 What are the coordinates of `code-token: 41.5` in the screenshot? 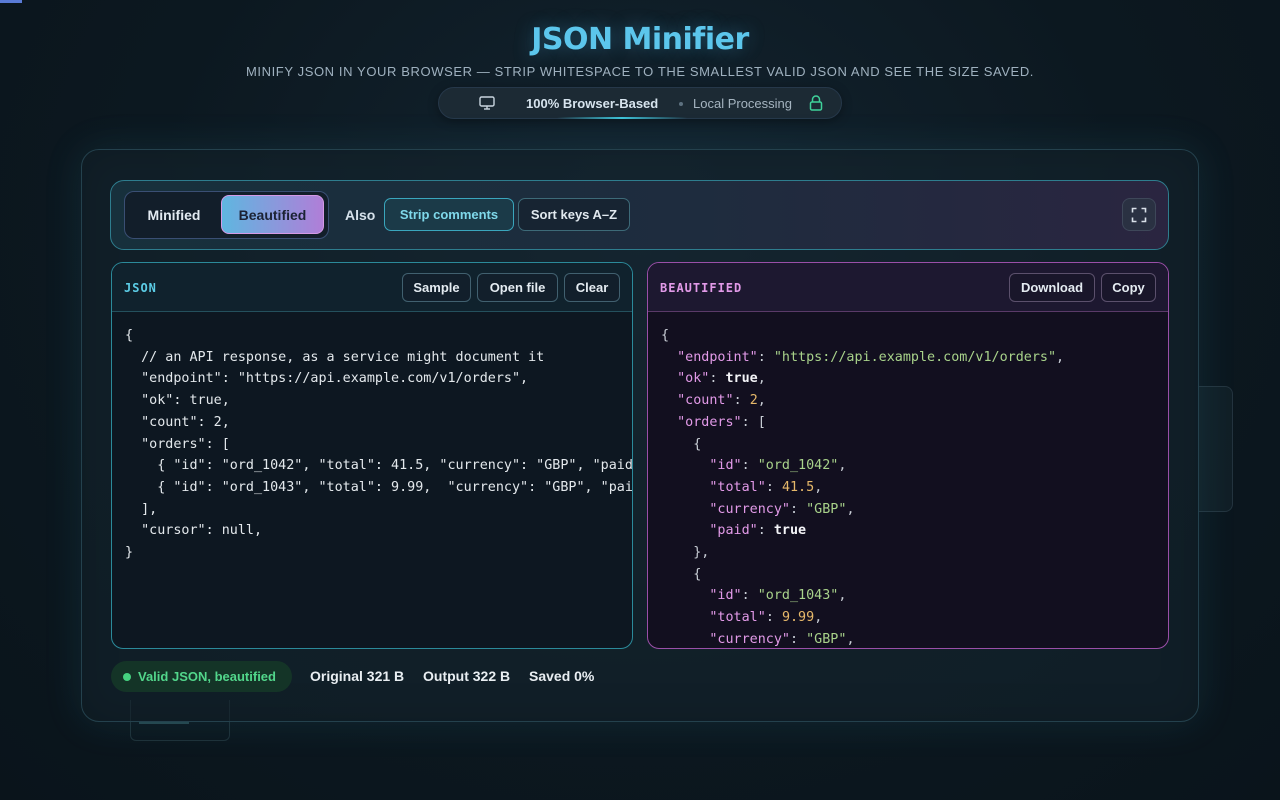 It's located at (798, 487).